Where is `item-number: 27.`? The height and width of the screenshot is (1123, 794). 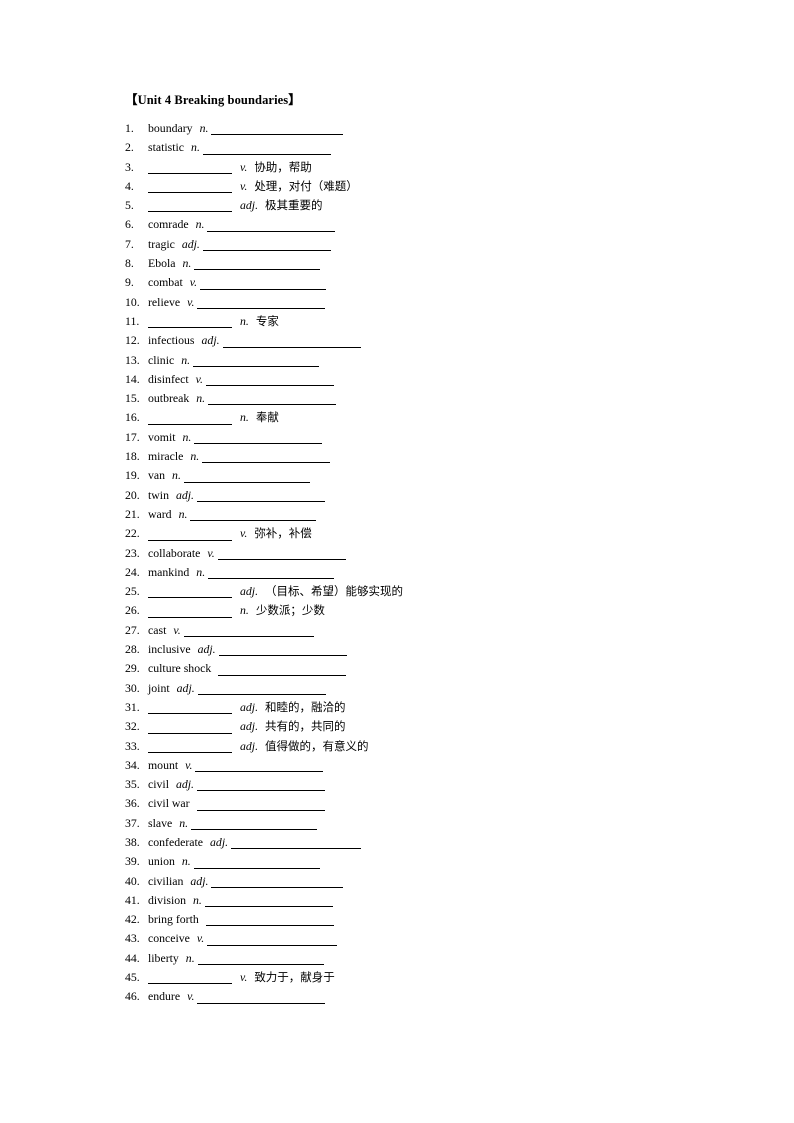
item-number: 27. is located at coordinates (132, 629).